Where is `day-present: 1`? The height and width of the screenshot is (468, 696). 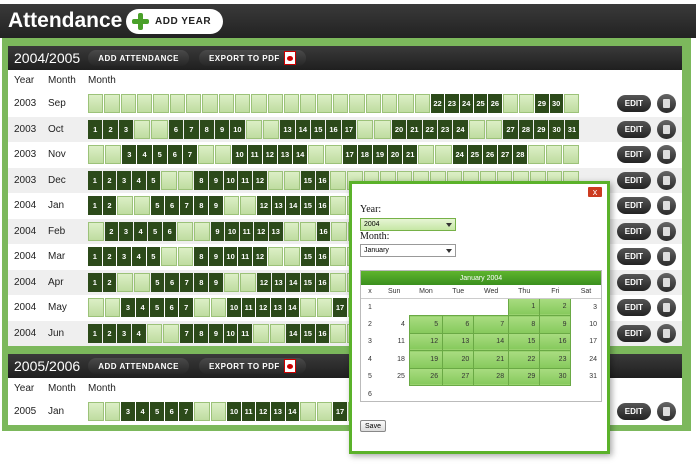
day-present: 1 is located at coordinates (95, 129).